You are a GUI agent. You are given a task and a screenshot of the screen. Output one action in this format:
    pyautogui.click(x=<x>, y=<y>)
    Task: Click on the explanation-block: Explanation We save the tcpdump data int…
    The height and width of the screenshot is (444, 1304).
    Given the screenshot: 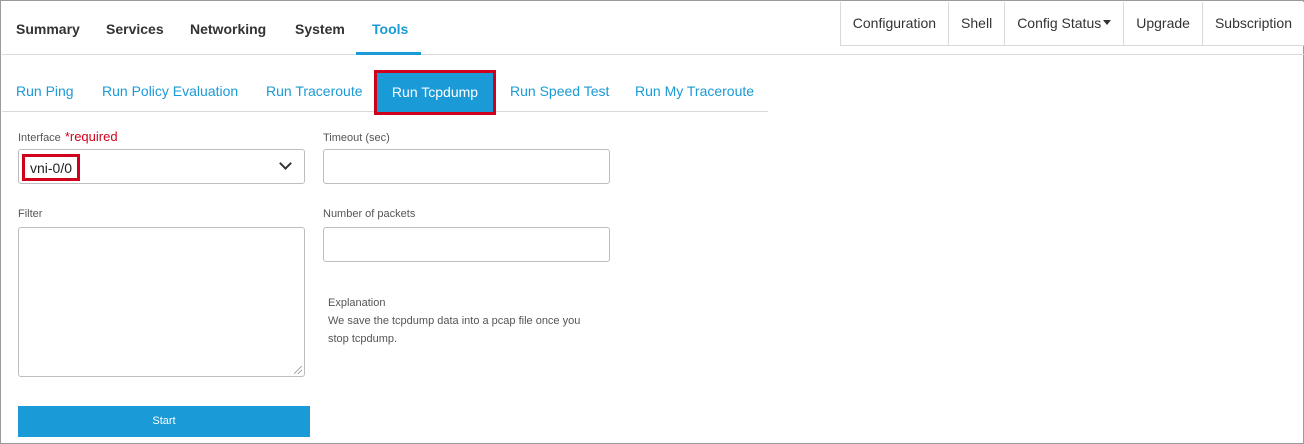 What is the action you would take?
    pyautogui.click(x=473, y=321)
    